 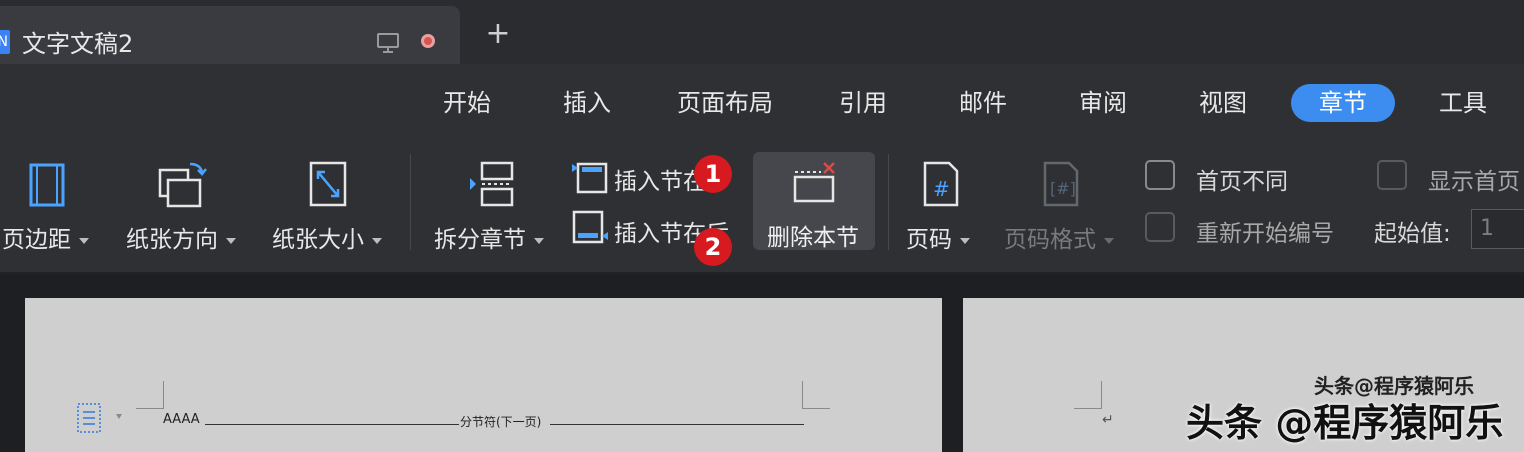 I want to click on writer-doc-icon: N, so click(x=5, y=42).